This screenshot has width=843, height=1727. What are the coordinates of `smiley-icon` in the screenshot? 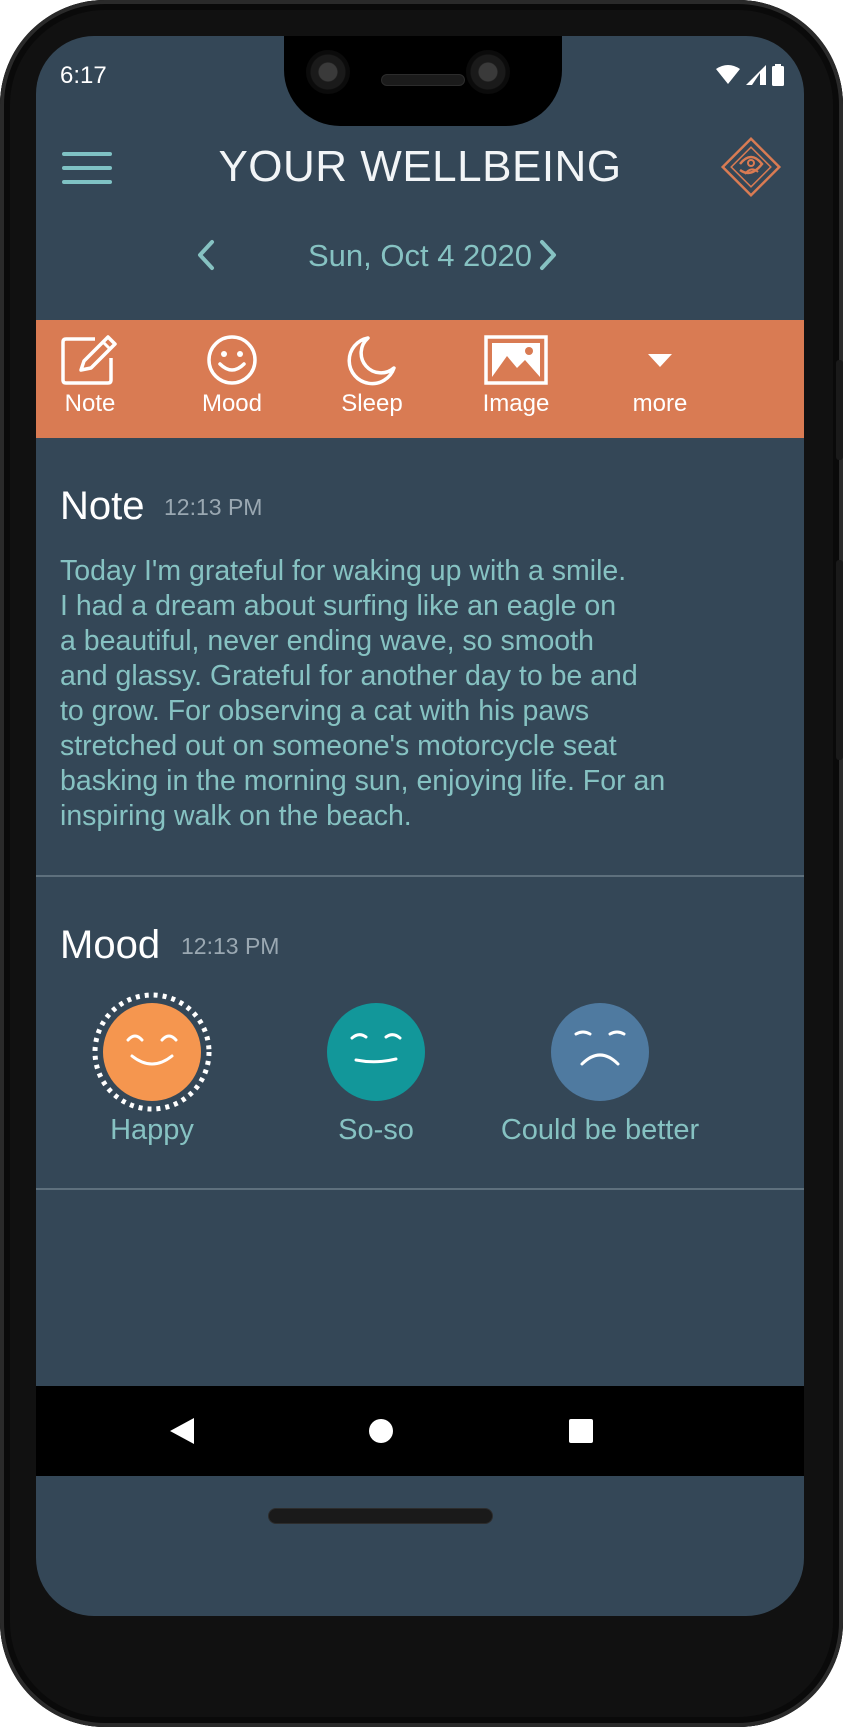 It's located at (232, 360).